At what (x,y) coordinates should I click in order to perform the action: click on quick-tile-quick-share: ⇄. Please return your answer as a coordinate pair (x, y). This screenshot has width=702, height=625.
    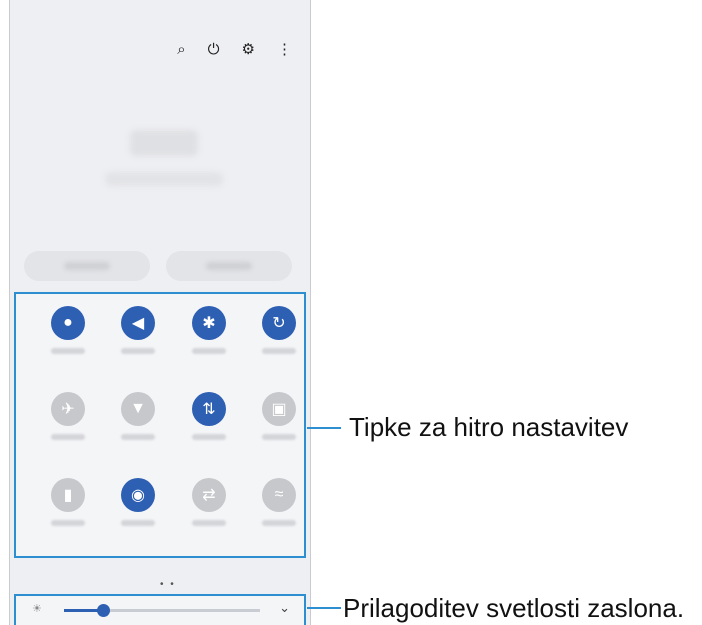
    Looking at the image, I should click on (209, 518).